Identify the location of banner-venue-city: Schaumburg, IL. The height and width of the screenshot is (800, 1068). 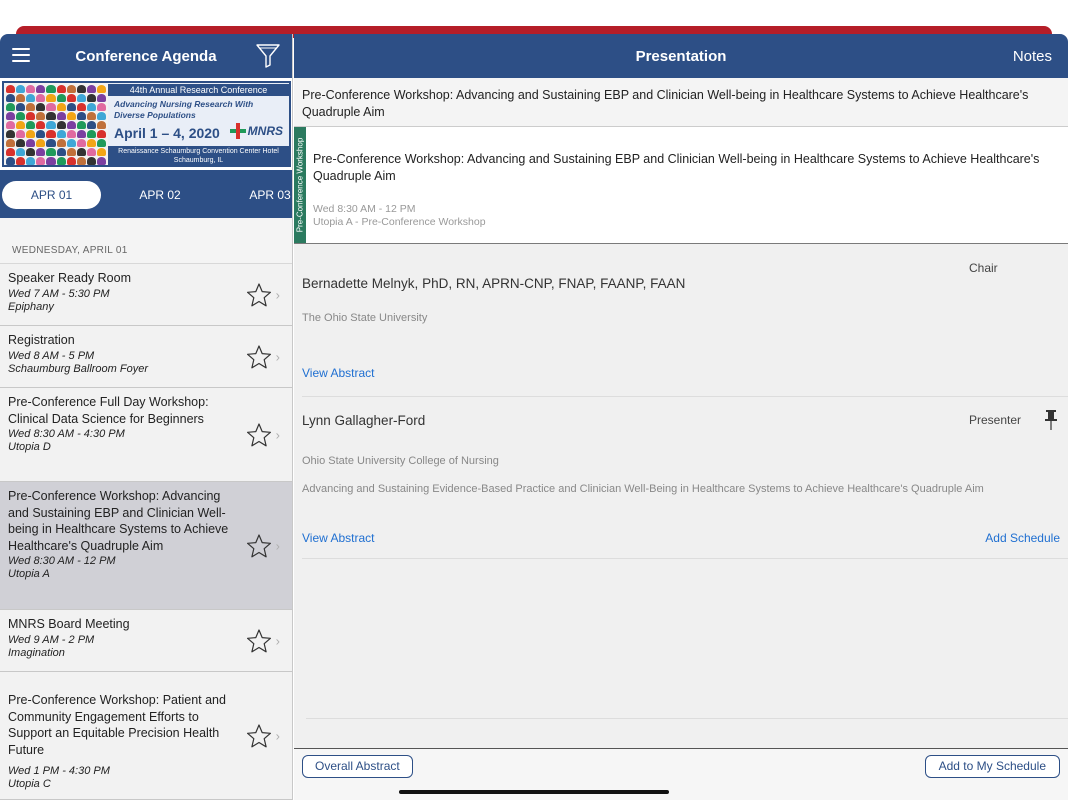
(198, 160).